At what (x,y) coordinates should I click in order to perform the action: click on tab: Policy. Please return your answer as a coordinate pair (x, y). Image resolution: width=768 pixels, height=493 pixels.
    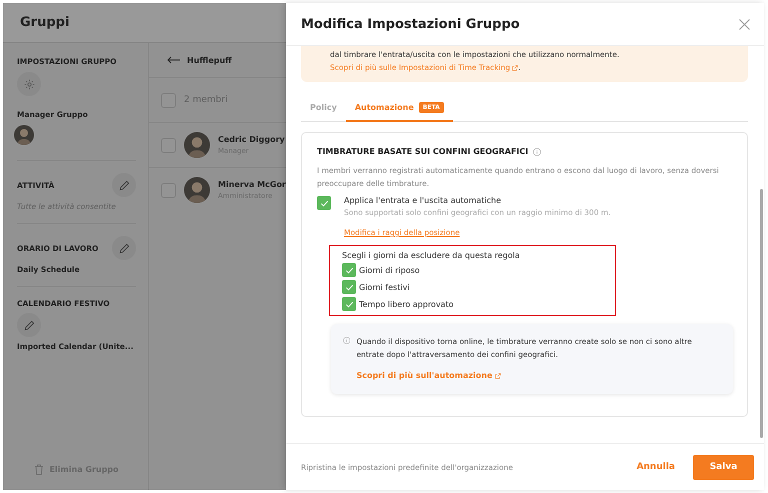
    Looking at the image, I should click on (323, 108).